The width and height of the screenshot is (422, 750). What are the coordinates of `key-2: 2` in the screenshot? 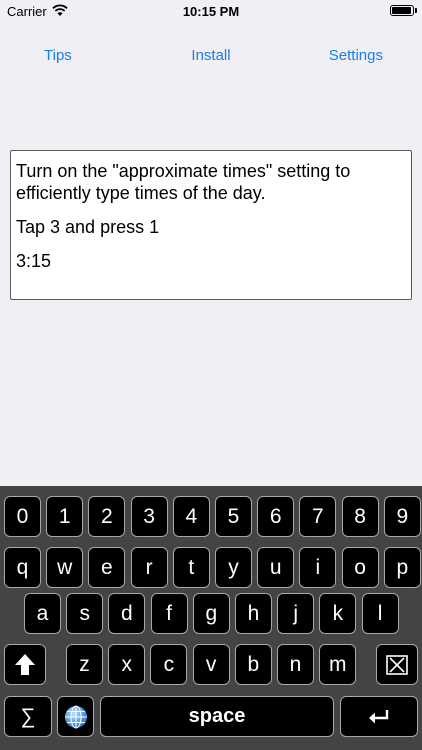 It's located at (107, 516).